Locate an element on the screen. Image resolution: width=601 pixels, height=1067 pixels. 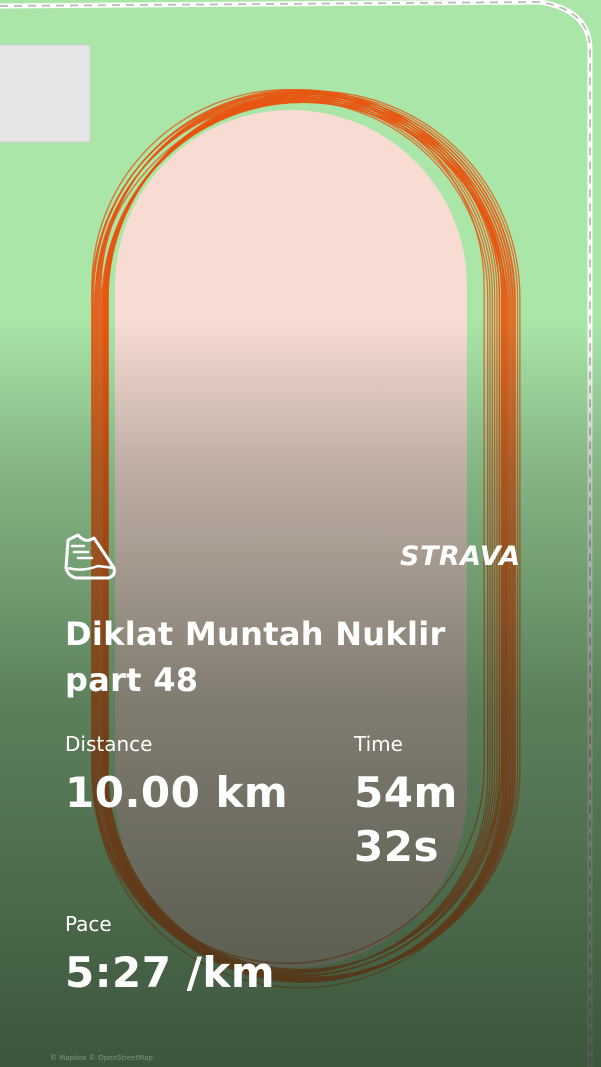
activity-title: Diklat Muntah Nuklir part 48 is located at coordinates (255, 657).